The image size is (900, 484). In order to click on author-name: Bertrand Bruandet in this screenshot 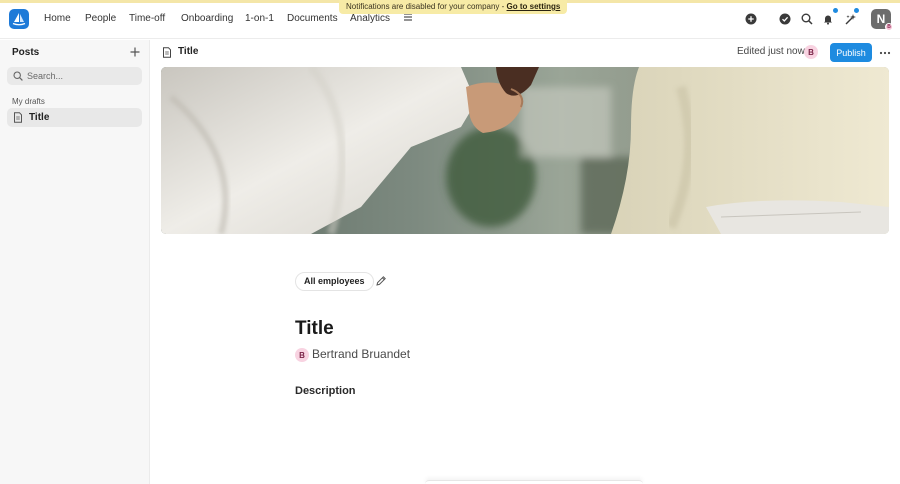, I will do `click(361, 354)`.